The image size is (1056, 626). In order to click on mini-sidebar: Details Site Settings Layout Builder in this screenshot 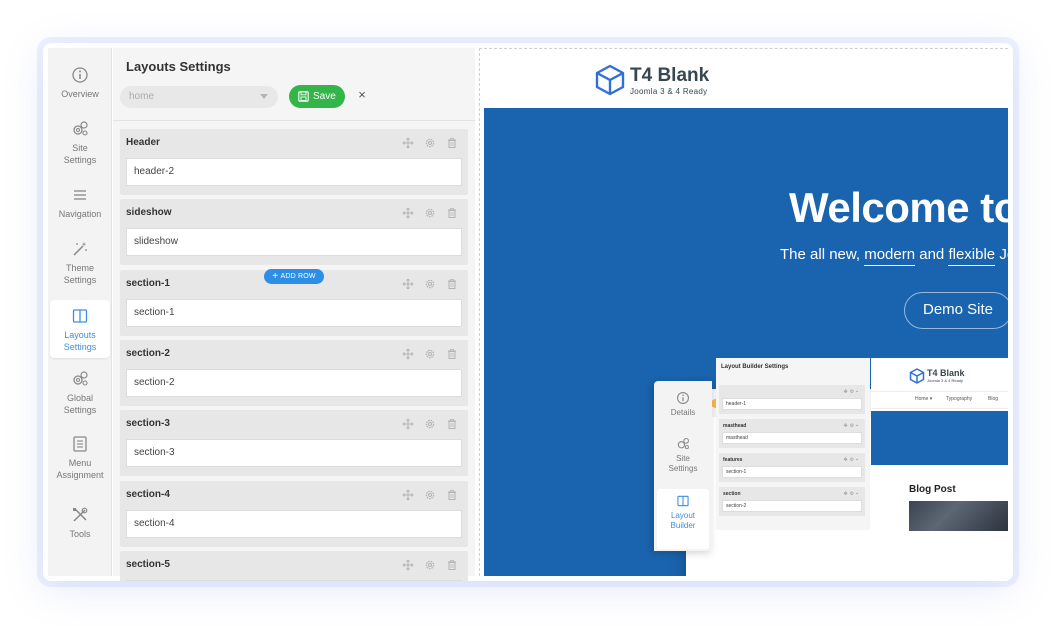, I will do `click(683, 466)`.